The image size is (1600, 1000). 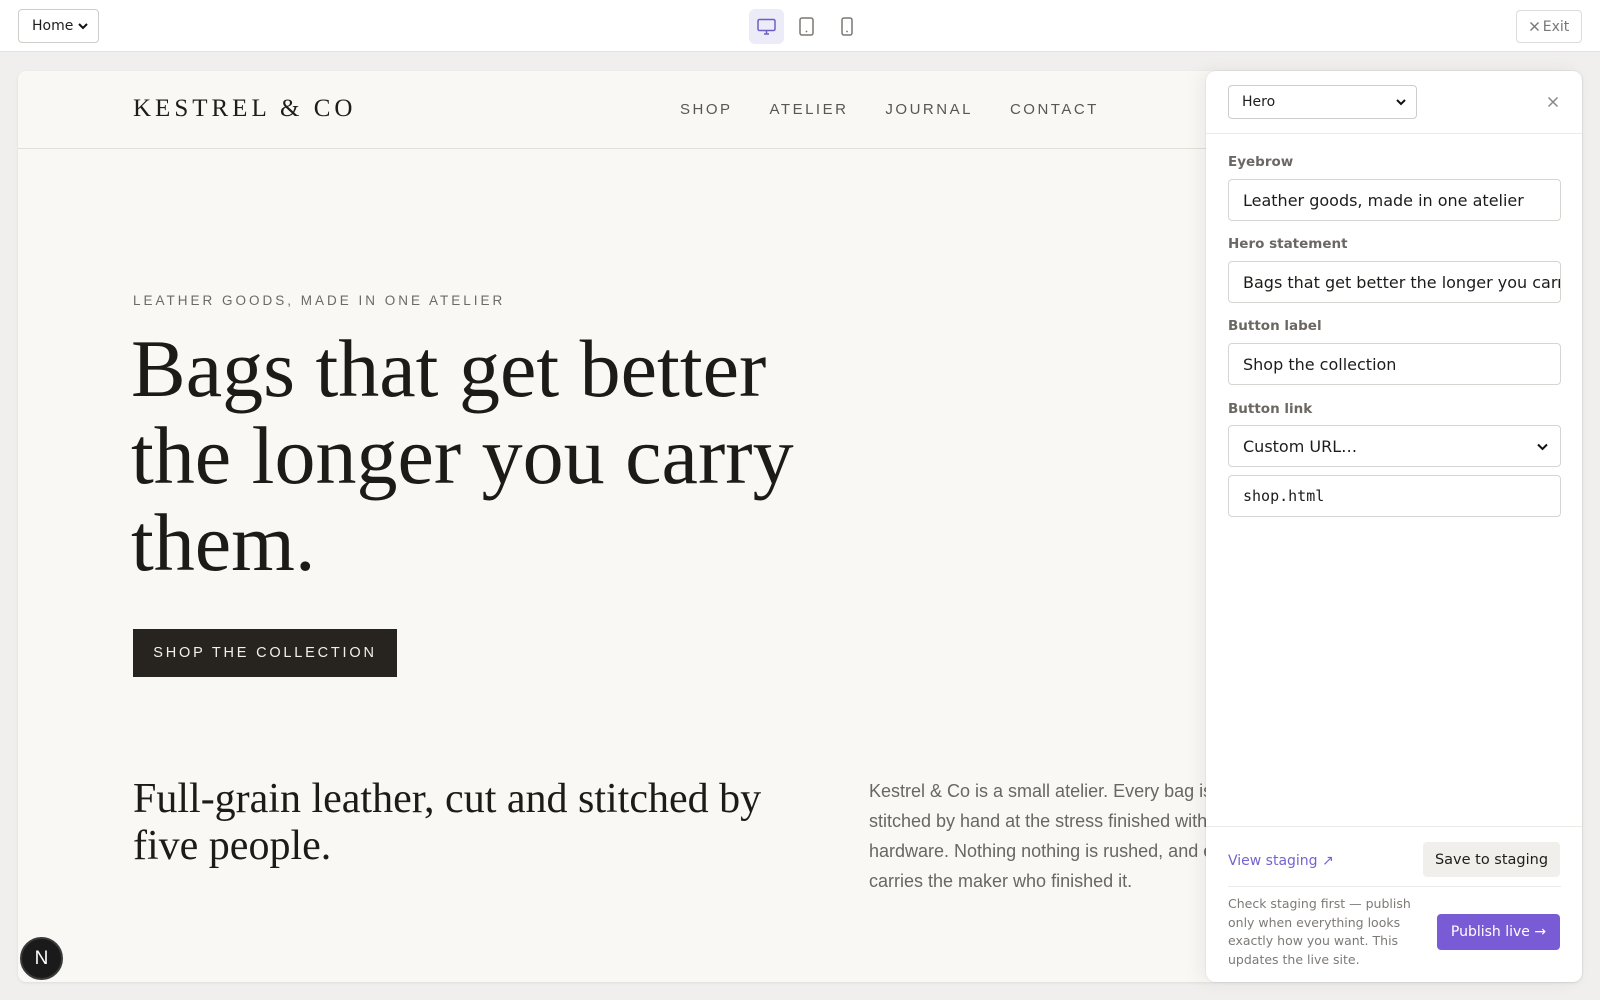 I want to click on page-select-value: Home, so click(x=53, y=26).